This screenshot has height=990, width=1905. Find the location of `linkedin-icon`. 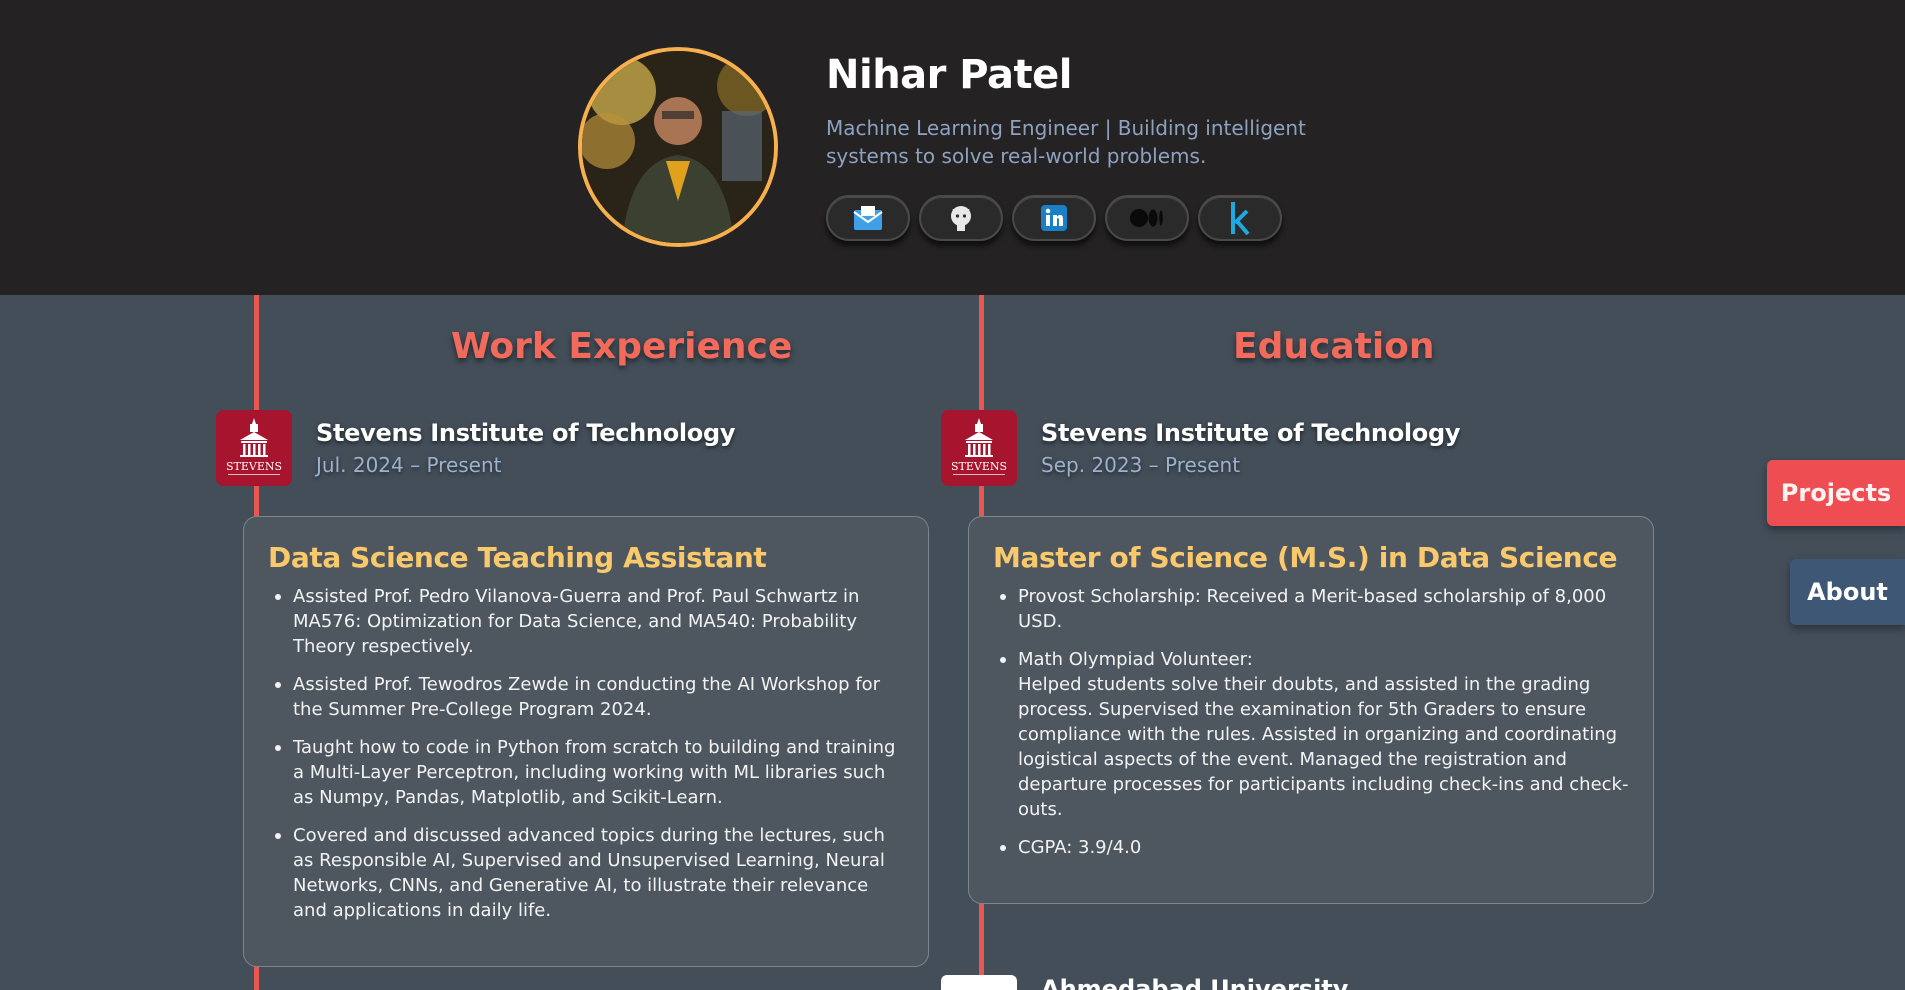

linkedin-icon is located at coordinates (1054, 218).